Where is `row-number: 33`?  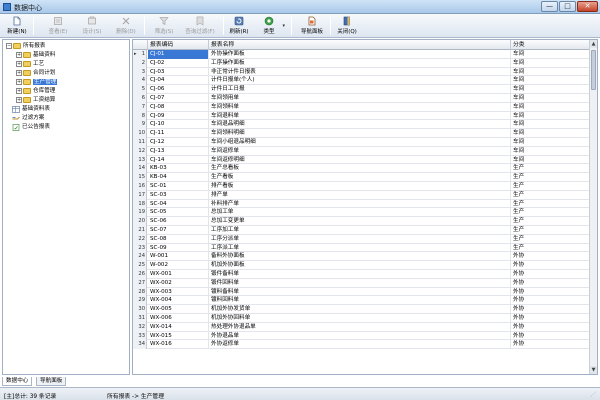
row-number: 33 is located at coordinates (140, 336).